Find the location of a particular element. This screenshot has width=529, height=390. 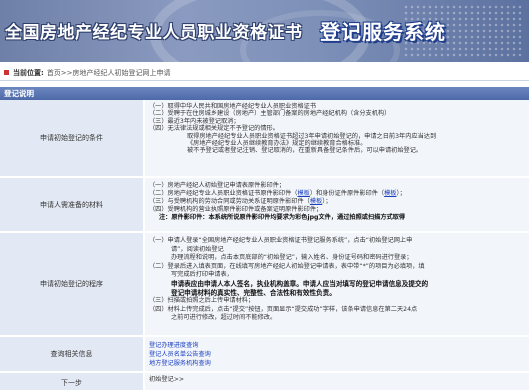

breadcrumb-label: 当前位置: is located at coordinates (28, 72).